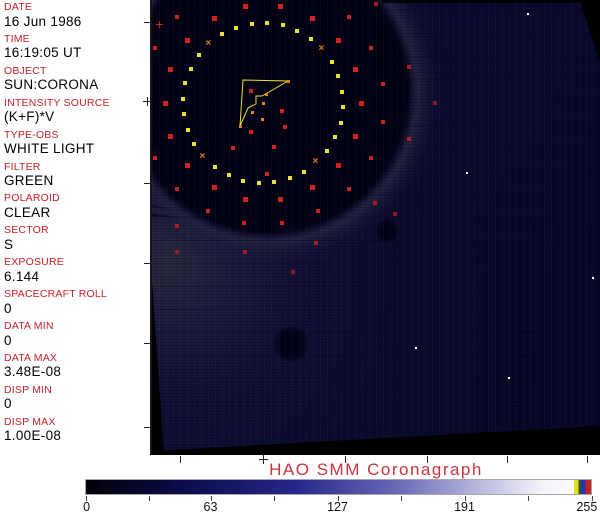 The width and height of the screenshot is (600, 512). I want to click on metadata-field: TIME 16:19:05 UT, so click(76, 47).